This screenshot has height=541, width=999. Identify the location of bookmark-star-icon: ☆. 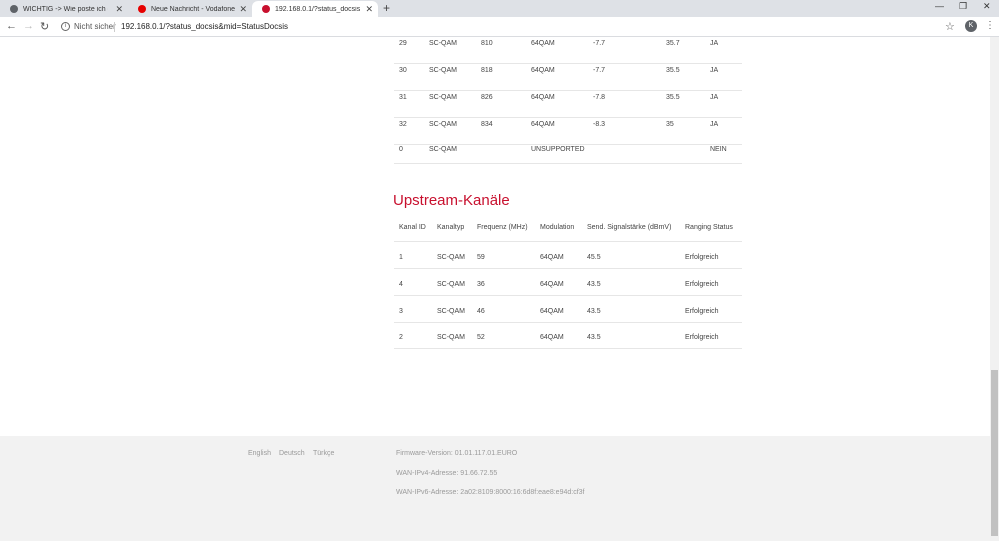
(950, 26).